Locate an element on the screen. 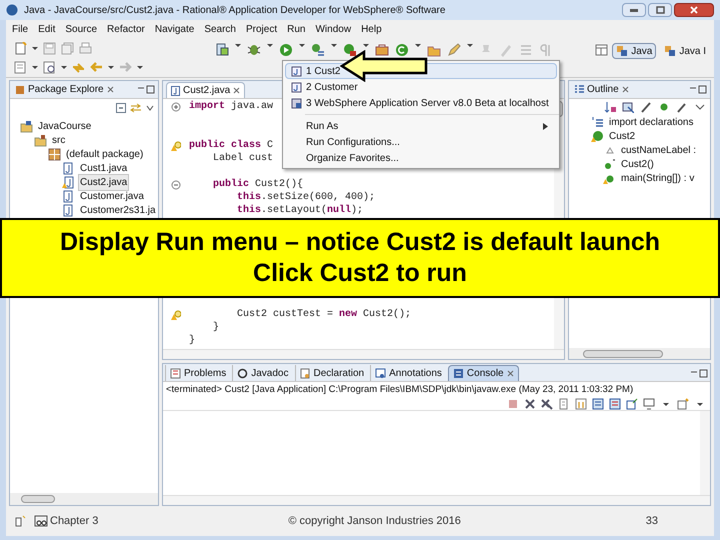  menu-item: Refactor is located at coordinates (126, 29).